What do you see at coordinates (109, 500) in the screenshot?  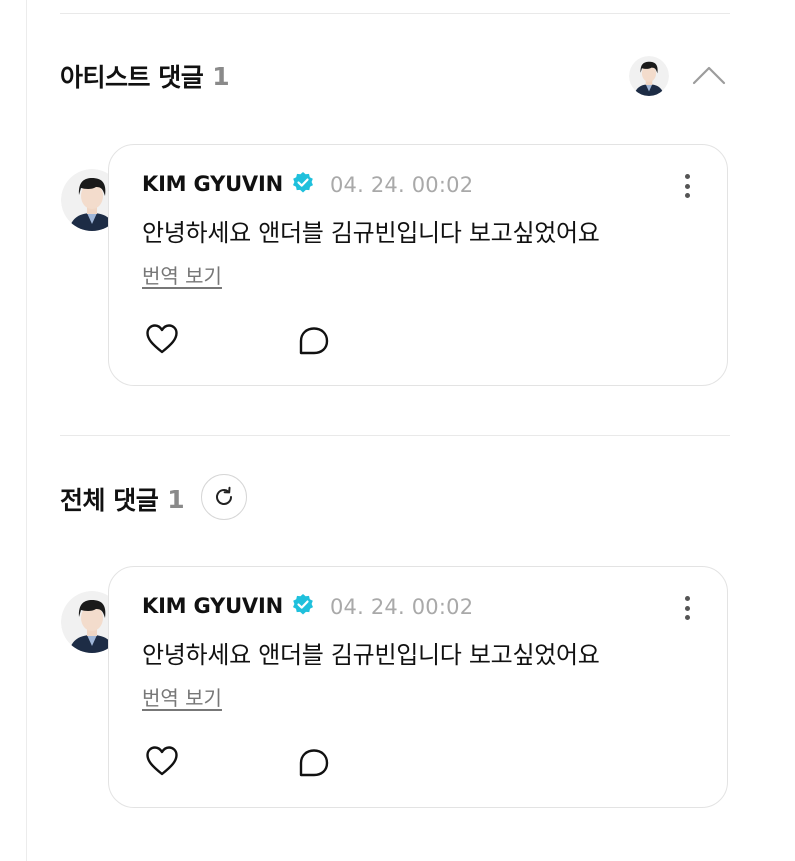 I see `all-comments-title: 전체 댓글` at bounding box center [109, 500].